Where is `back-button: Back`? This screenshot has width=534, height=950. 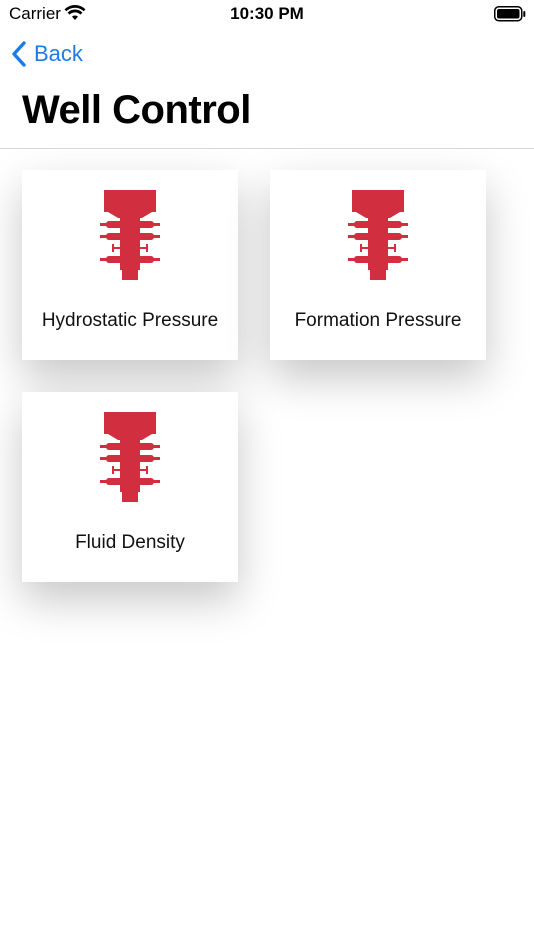
back-button: Back is located at coordinates (46, 54).